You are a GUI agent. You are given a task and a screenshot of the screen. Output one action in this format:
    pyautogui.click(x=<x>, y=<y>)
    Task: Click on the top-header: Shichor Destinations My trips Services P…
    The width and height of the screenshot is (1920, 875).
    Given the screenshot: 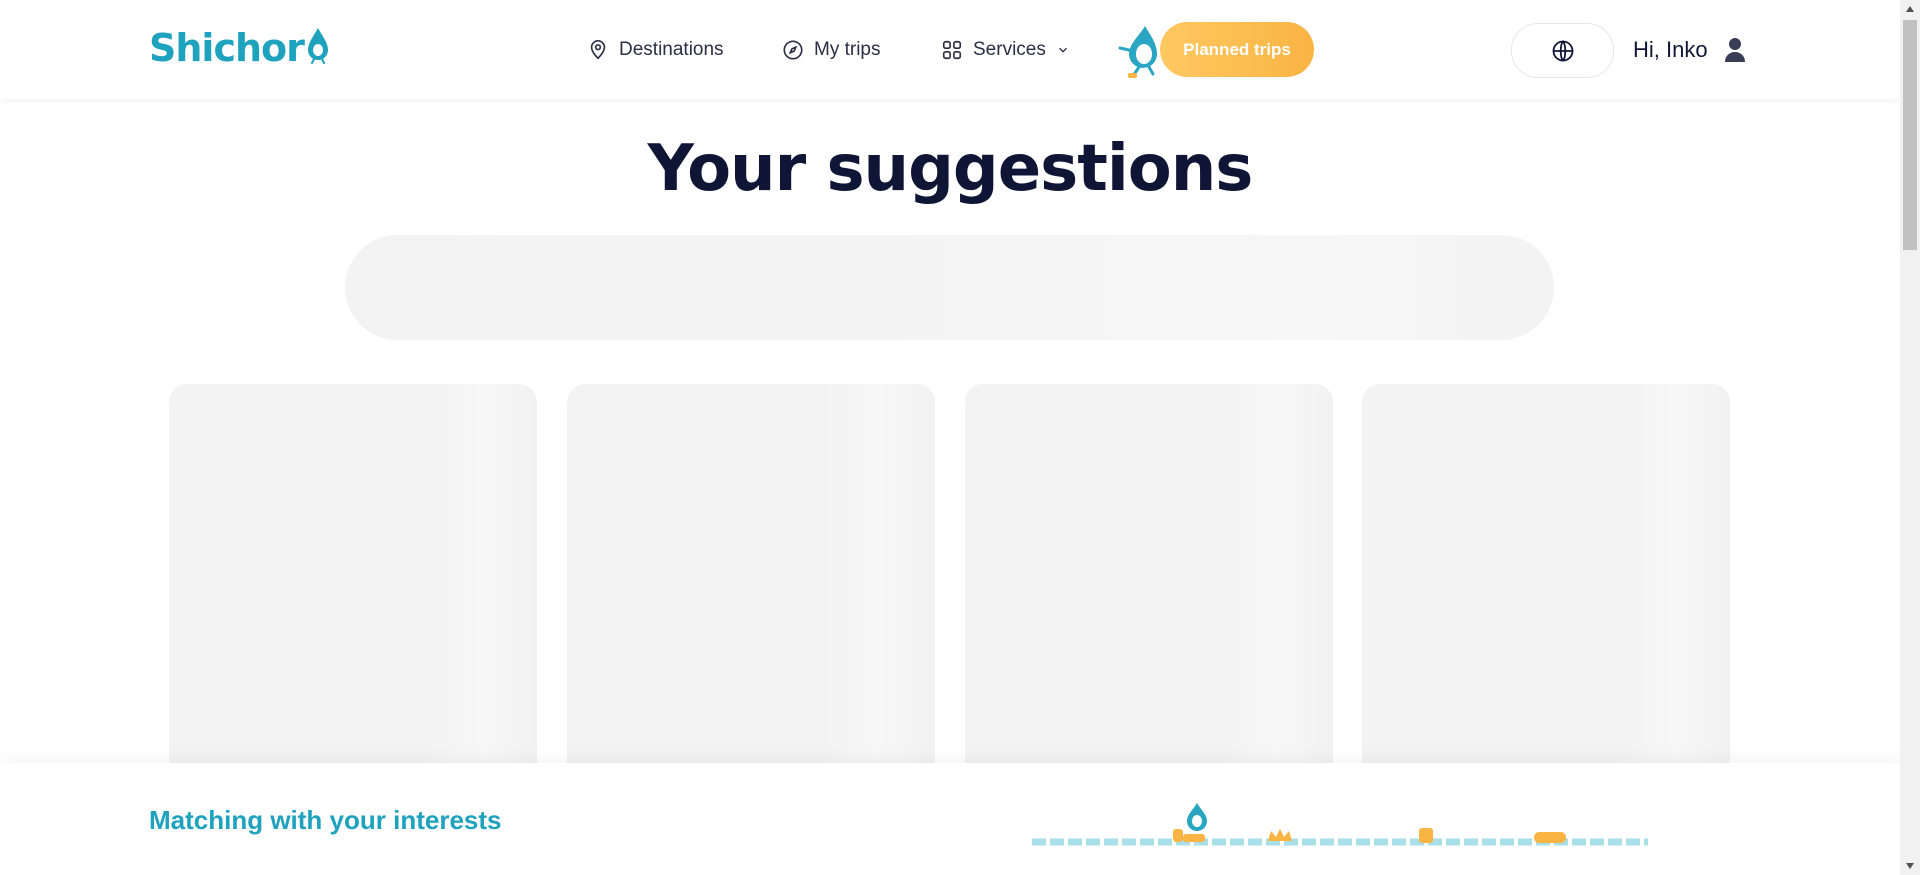 What is the action you would take?
    pyautogui.click(x=950, y=49)
    